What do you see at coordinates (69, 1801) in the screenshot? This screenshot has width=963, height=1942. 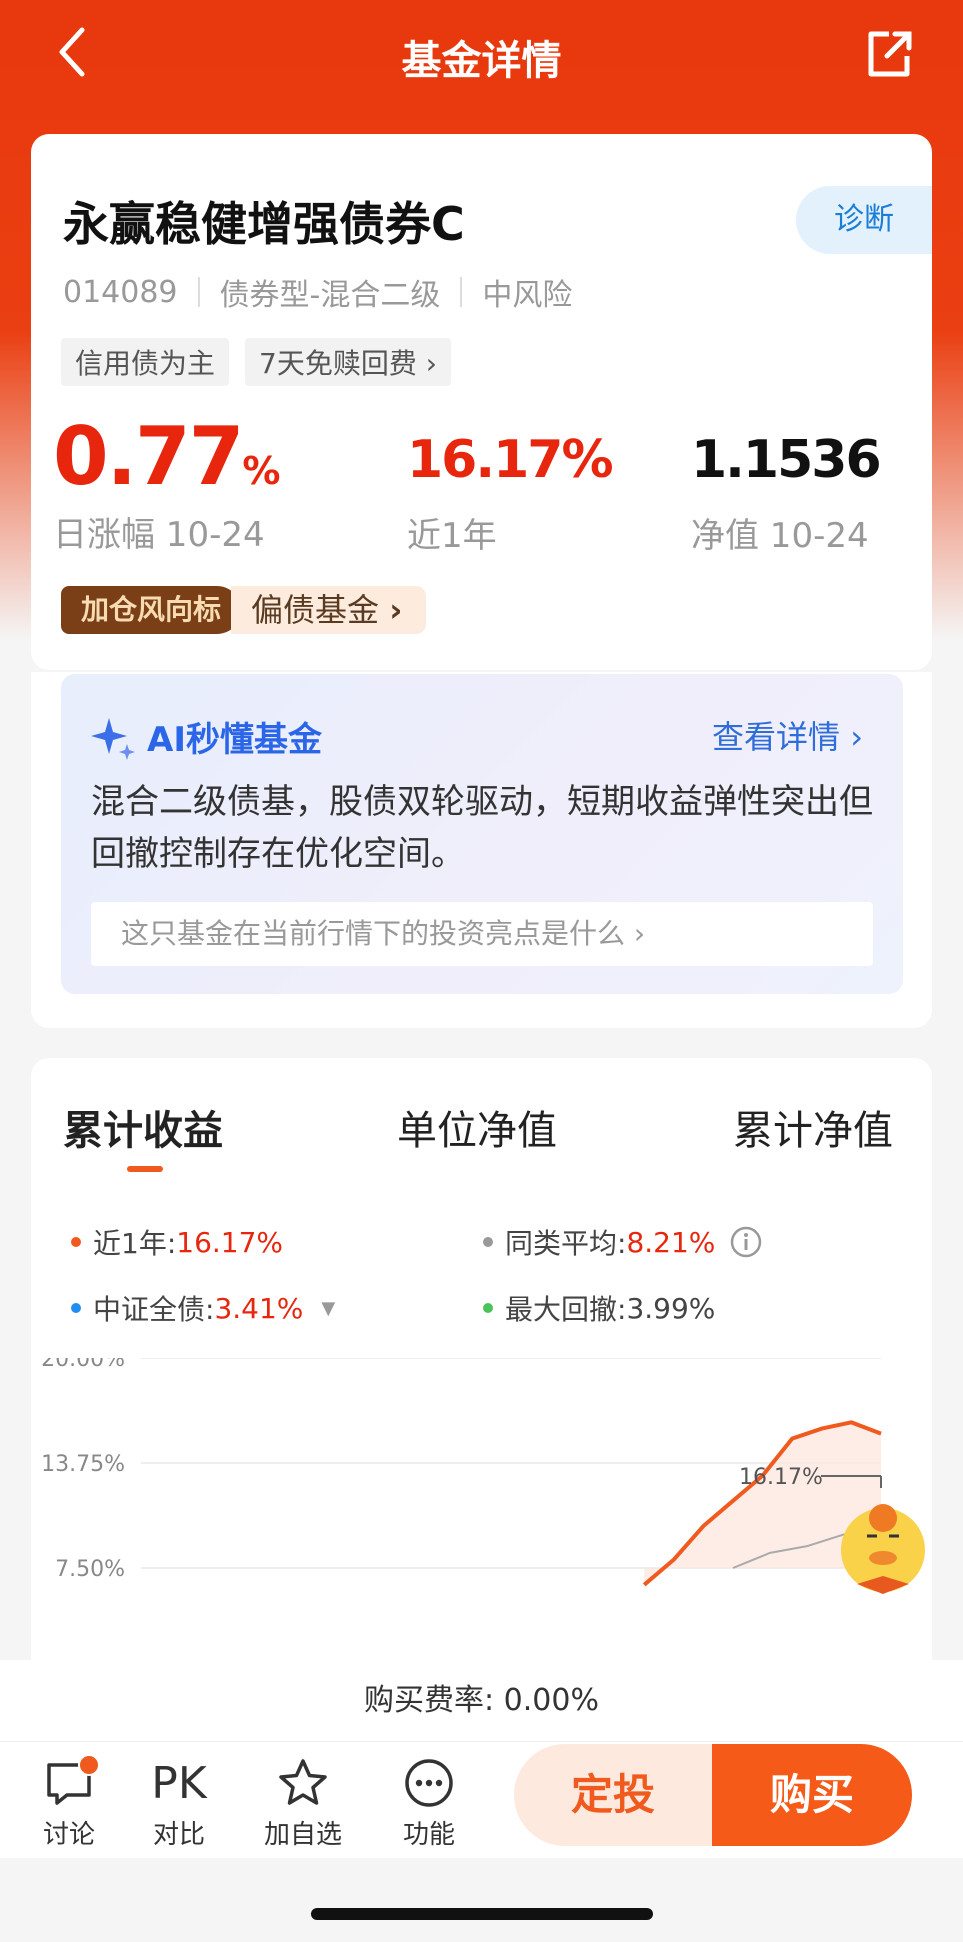 I see `discuss-button: 讨论` at bounding box center [69, 1801].